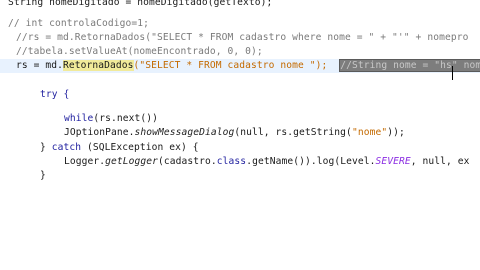 The image size is (480, 270). I want to click on code-token: getLogger, so click(132, 161).